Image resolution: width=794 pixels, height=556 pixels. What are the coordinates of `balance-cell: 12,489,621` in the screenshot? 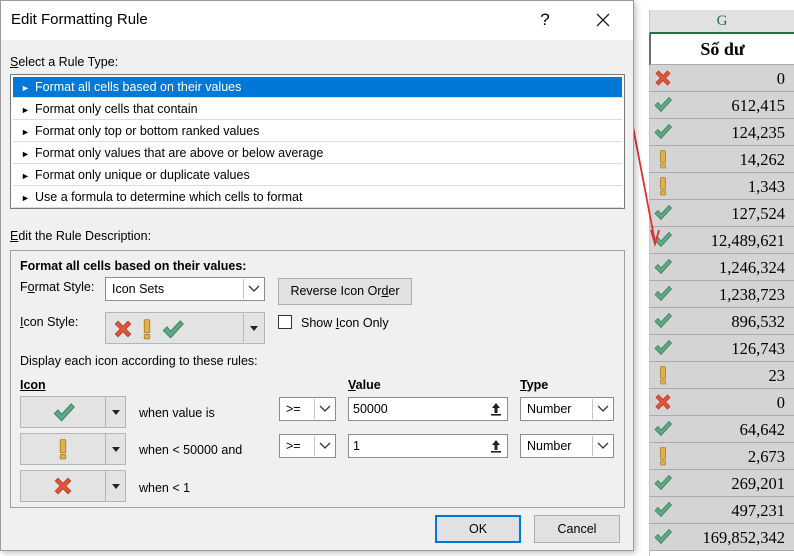 It's located at (721, 240).